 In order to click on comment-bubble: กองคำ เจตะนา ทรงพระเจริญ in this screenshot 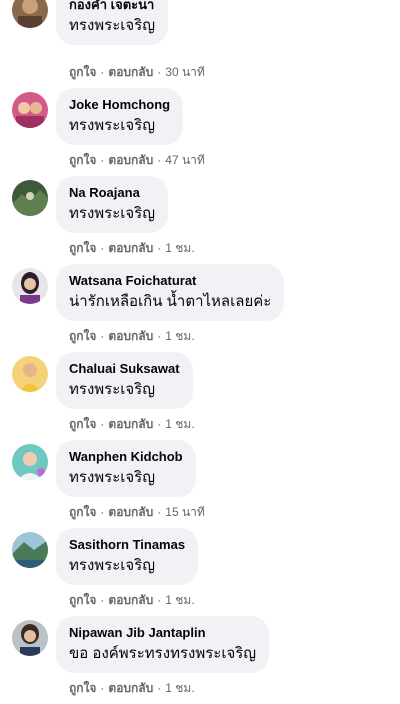, I will do `click(112, 22)`.